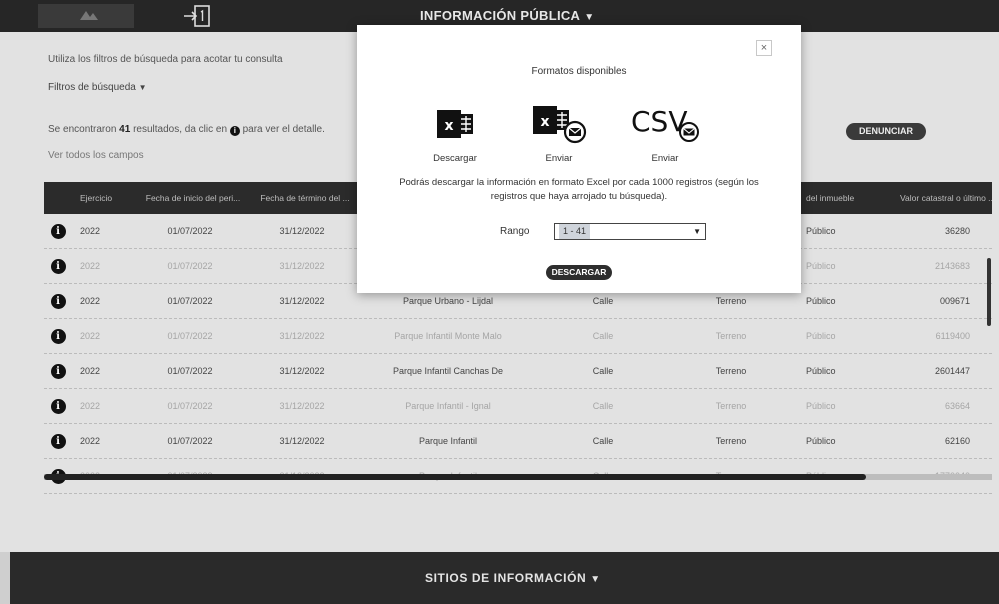  Describe the element at coordinates (96, 155) in the screenshot. I see `see-all-fields-link: Ver todos los campos` at that location.